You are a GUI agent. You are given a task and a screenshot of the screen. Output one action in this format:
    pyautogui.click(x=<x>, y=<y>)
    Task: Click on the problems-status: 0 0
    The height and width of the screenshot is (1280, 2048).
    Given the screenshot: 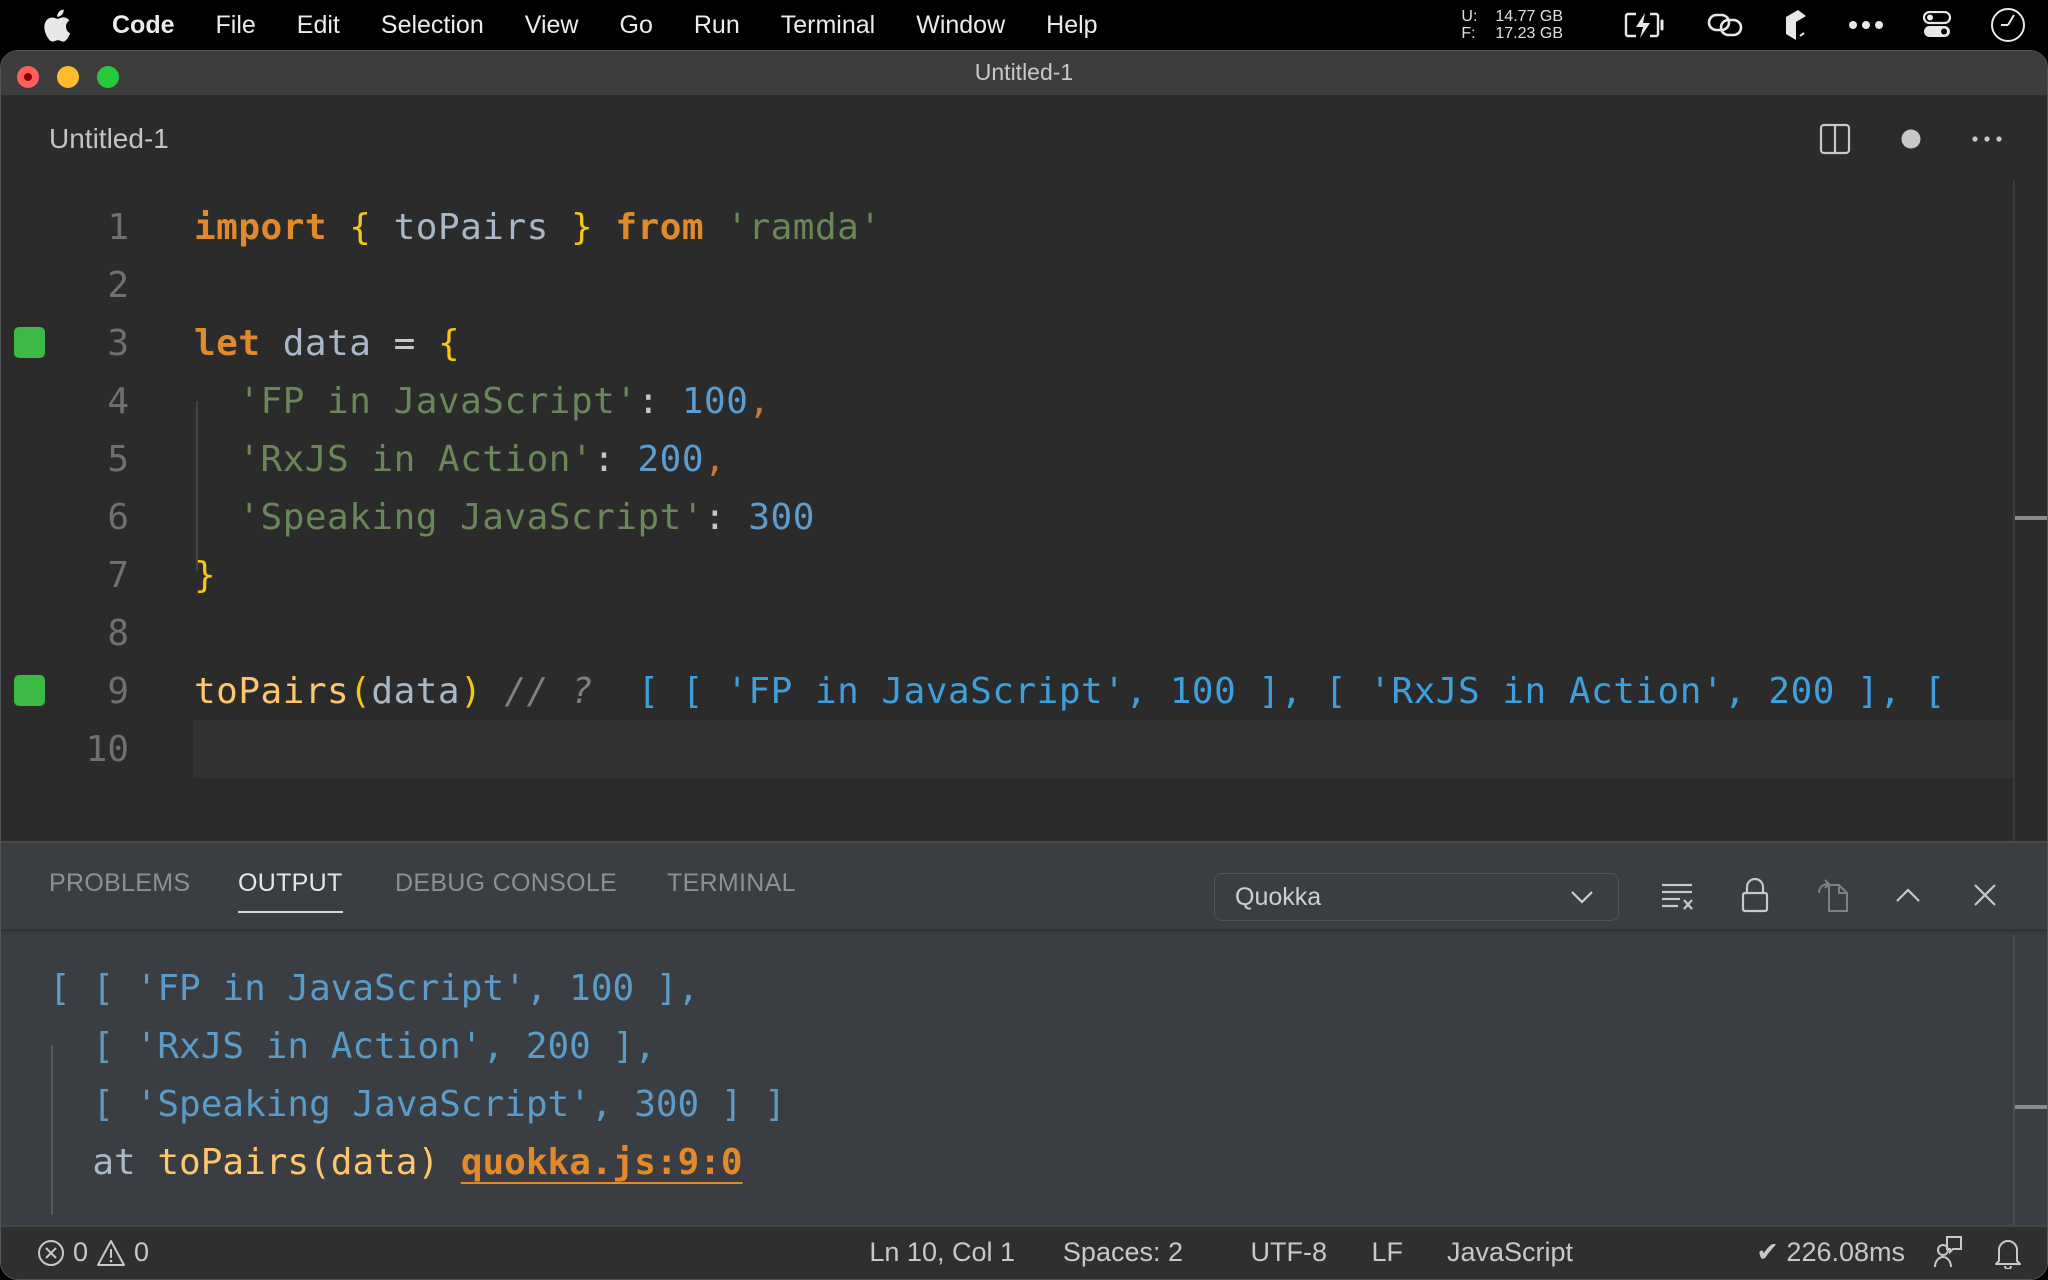 What is the action you would take?
    pyautogui.click(x=97, y=1252)
    